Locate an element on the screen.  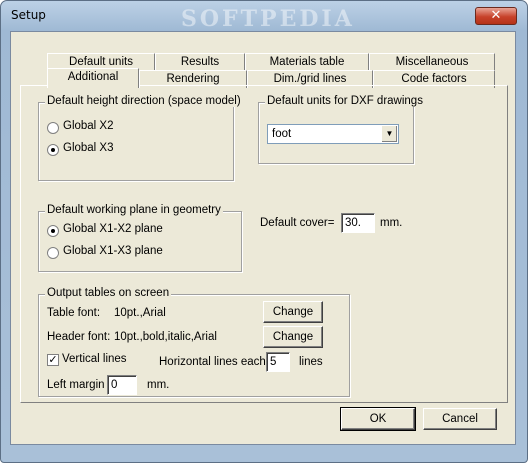
window-title: Setup is located at coordinates (28, 15).